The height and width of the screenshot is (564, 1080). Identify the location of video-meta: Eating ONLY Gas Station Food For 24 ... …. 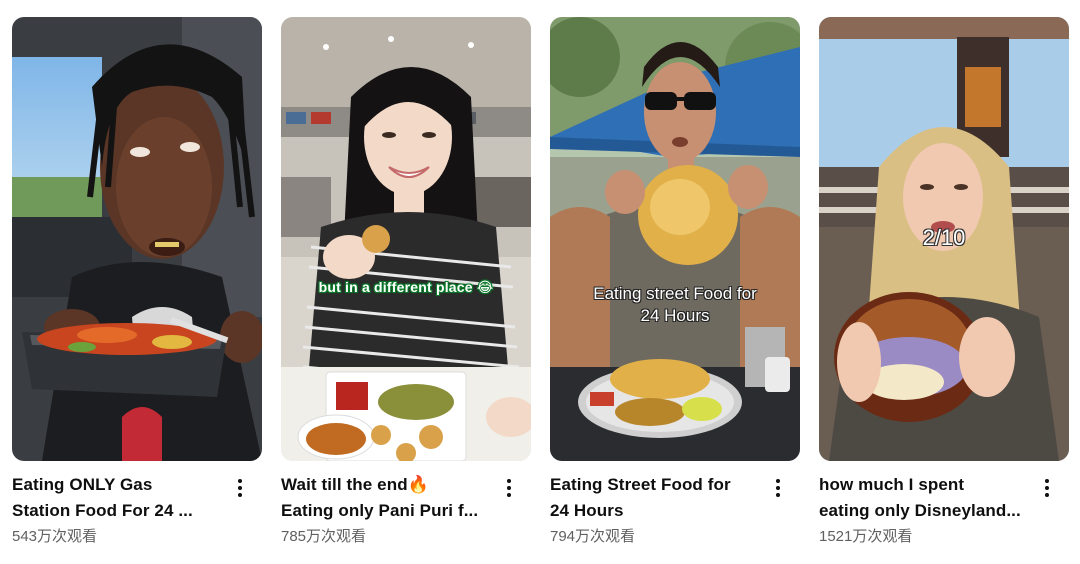
(137, 510).